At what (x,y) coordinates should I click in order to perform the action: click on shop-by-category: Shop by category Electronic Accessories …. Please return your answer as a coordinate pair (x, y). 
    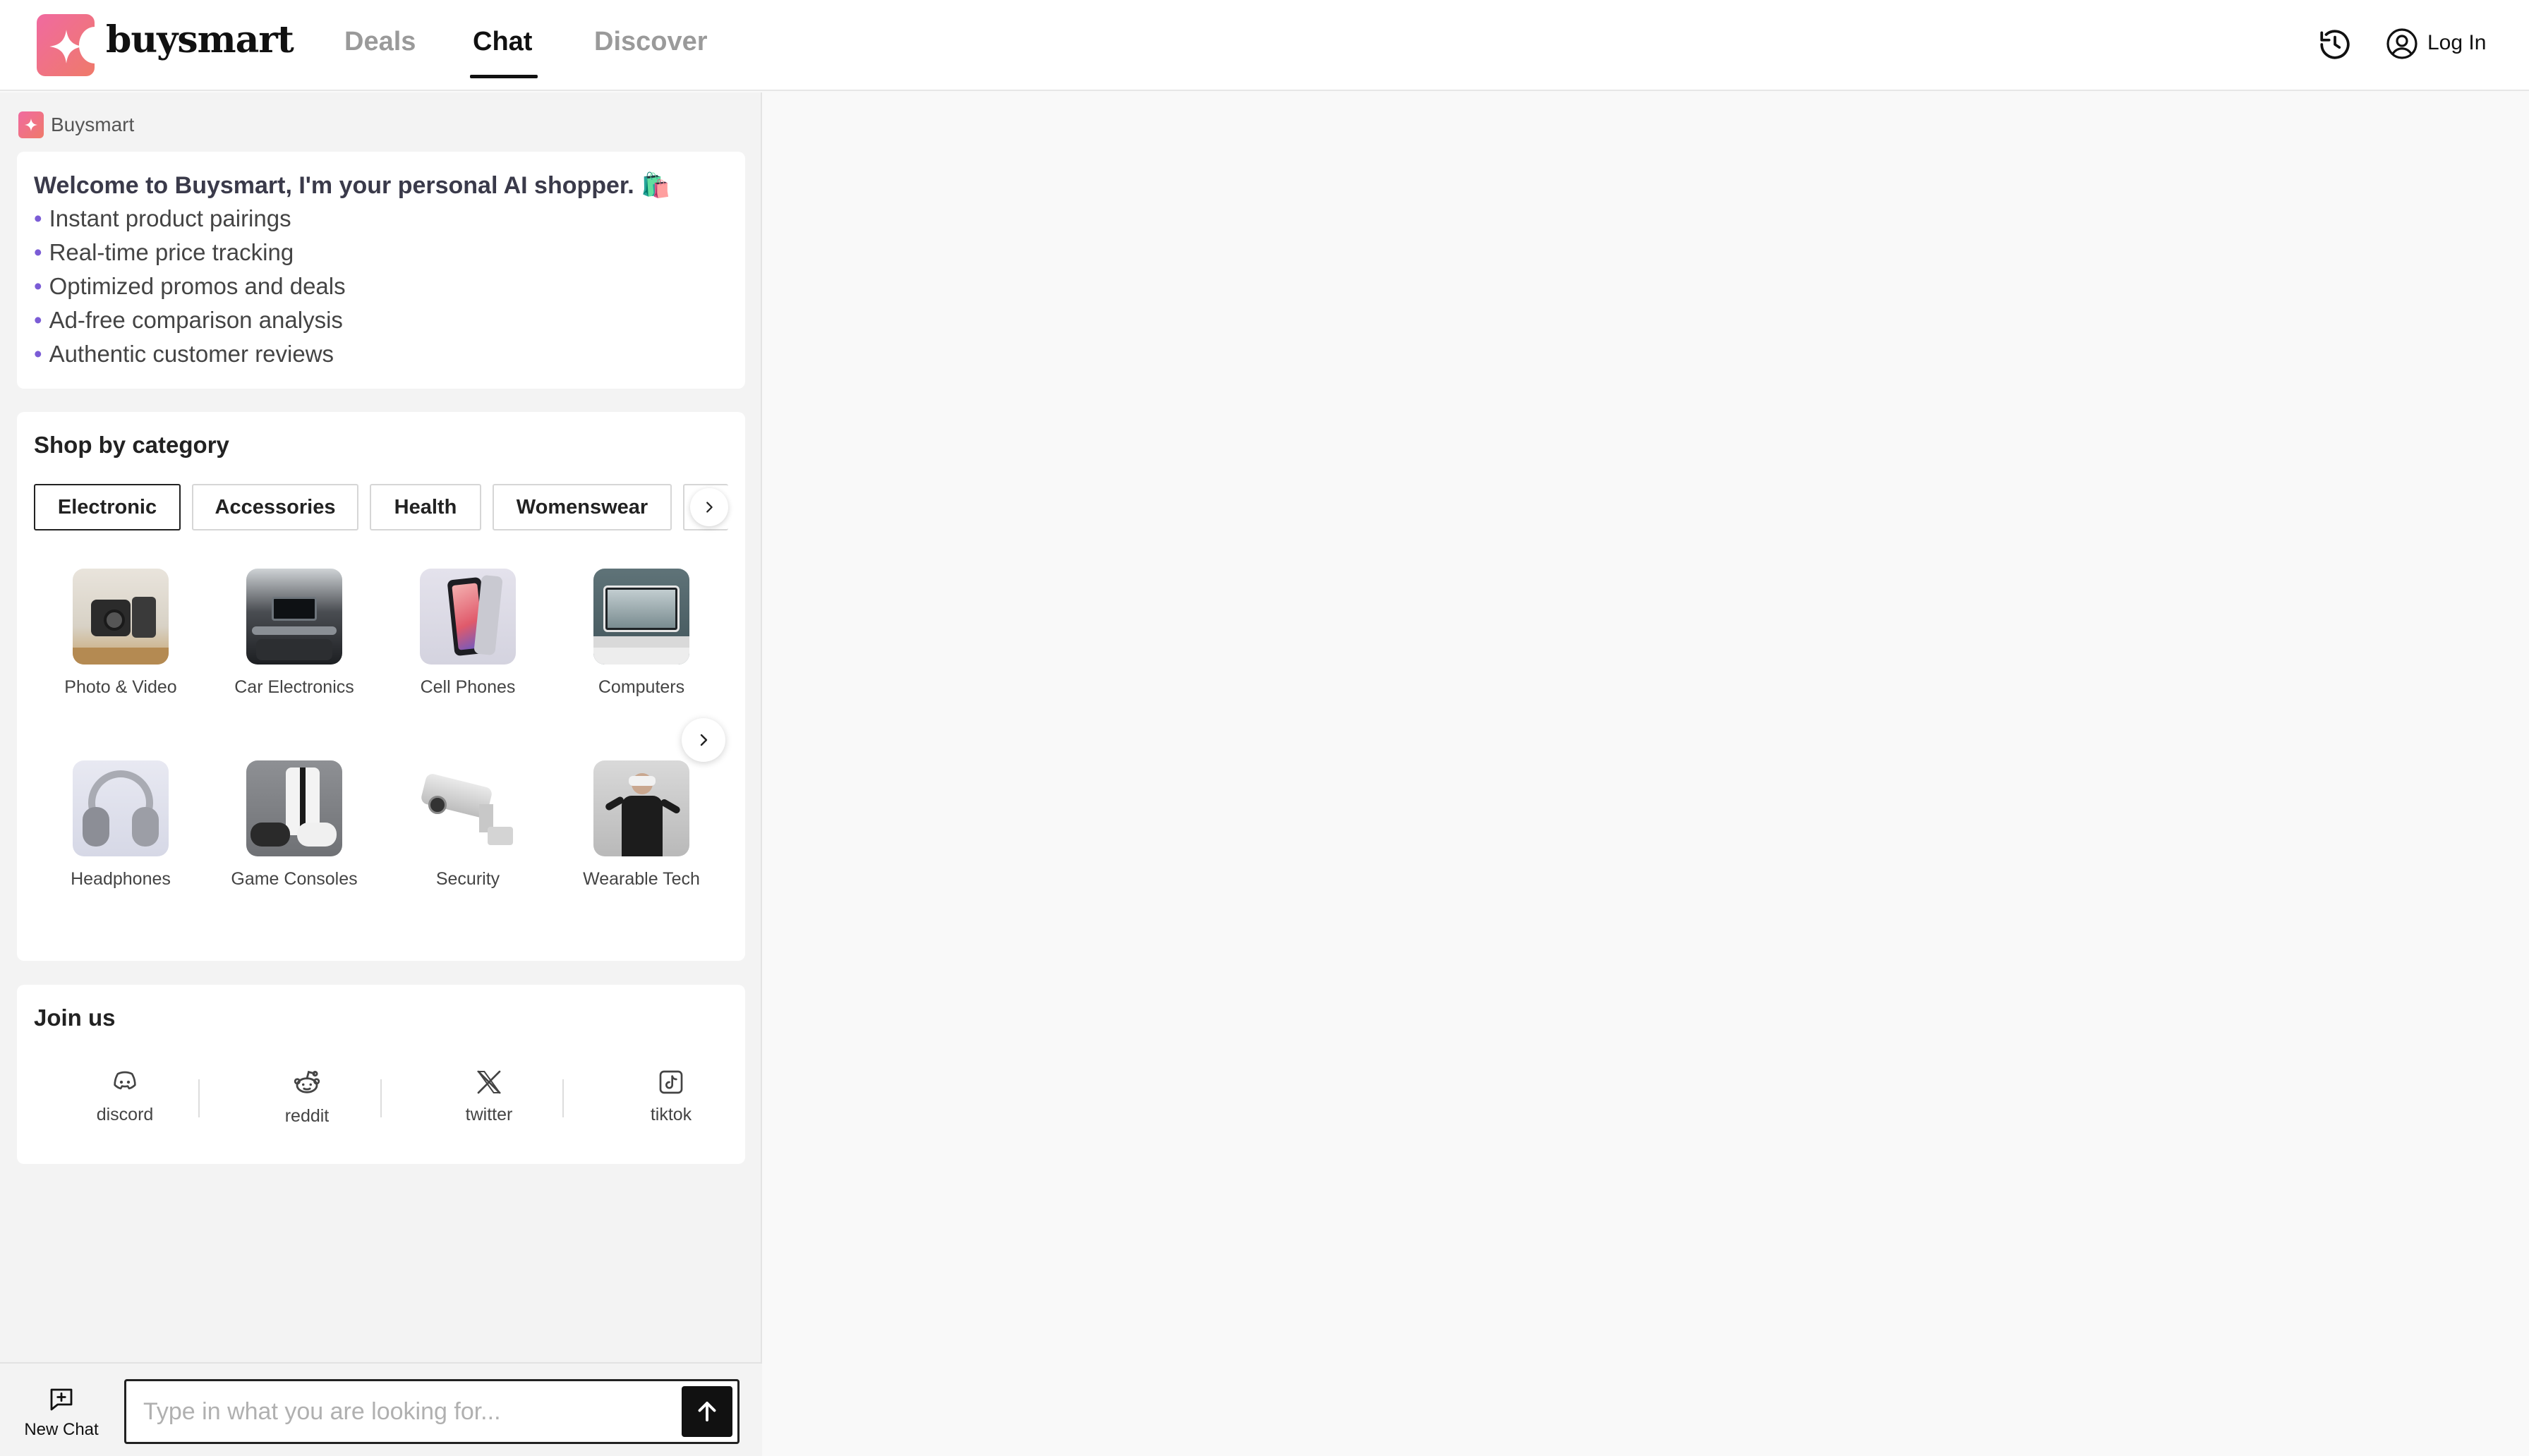
    Looking at the image, I should click on (381, 686).